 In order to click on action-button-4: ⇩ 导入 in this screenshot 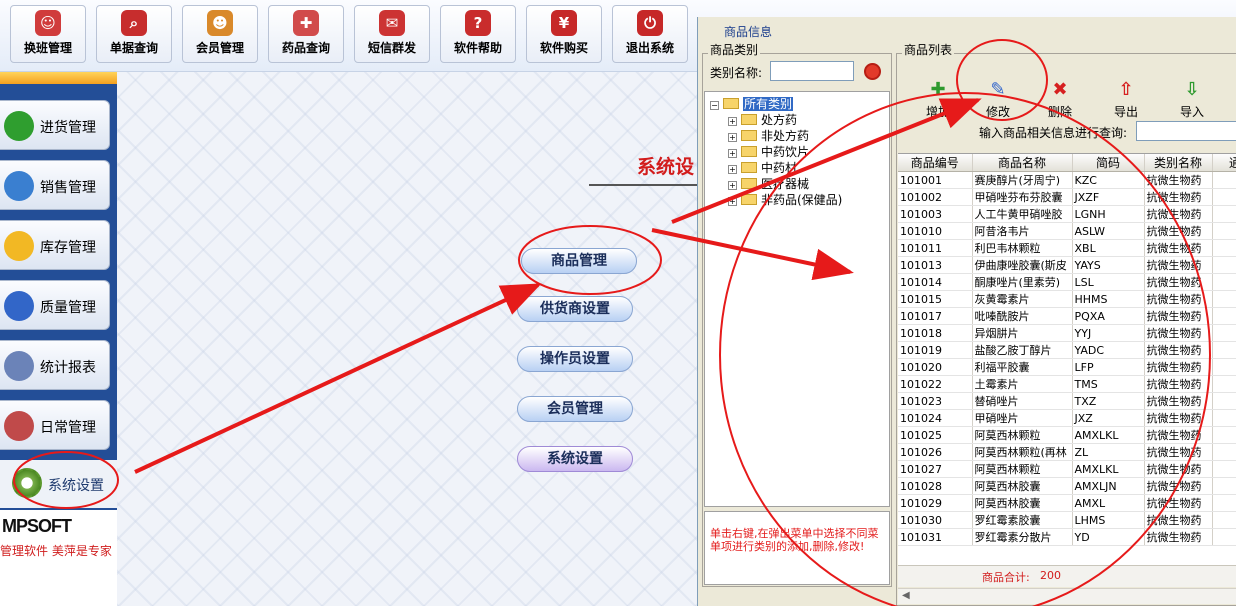, I will do `click(1192, 99)`.